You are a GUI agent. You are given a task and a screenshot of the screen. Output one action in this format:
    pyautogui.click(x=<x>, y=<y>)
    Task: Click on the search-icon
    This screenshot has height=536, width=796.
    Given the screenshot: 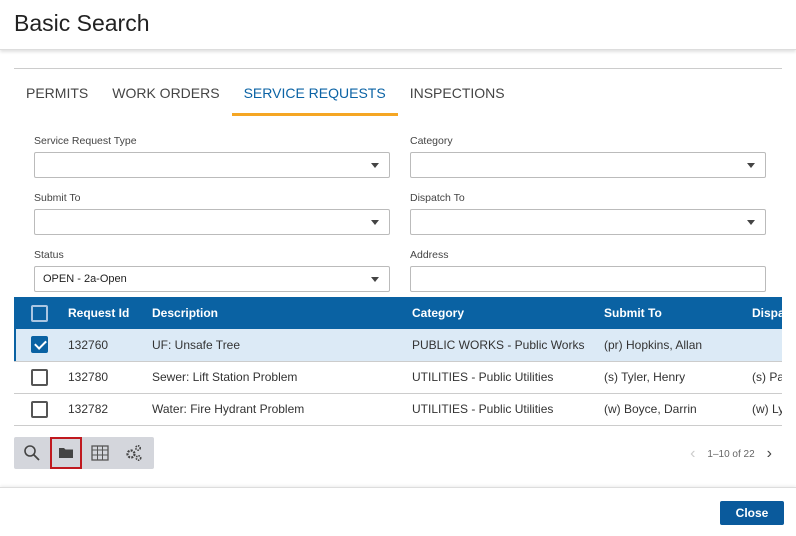 What is the action you would take?
    pyautogui.click(x=32, y=453)
    